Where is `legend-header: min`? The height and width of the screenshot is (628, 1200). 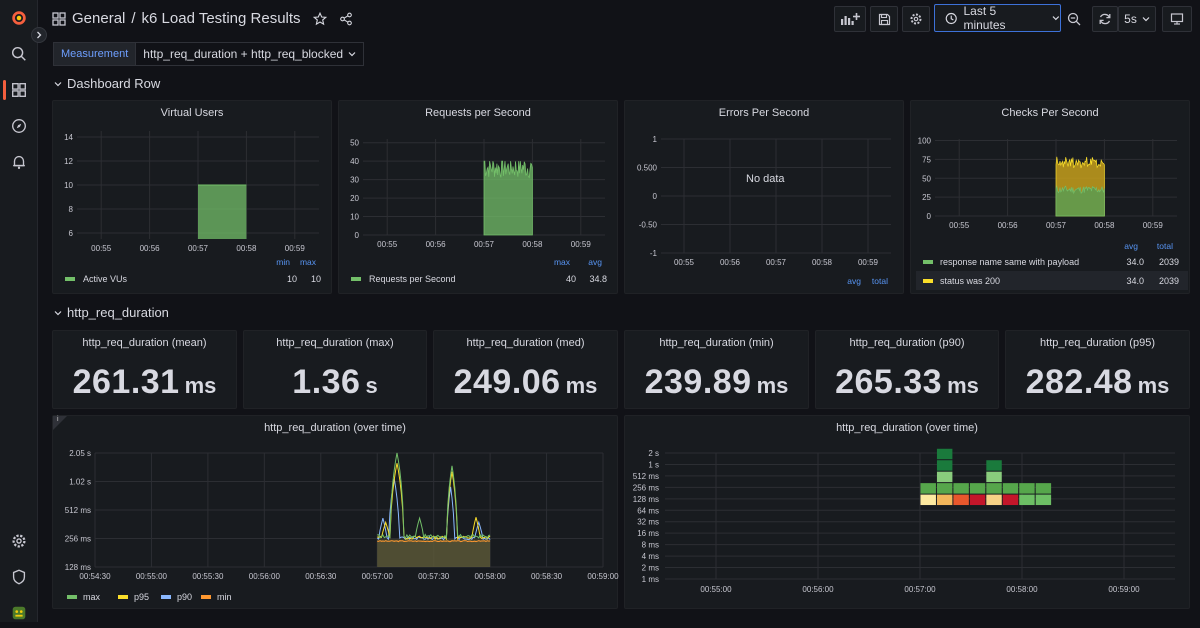
legend-header: min is located at coordinates (283, 262).